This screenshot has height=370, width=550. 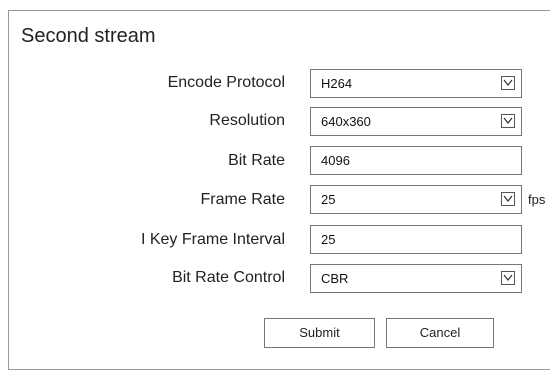 I want to click on i-key-frame-interval-value: 25, so click(x=328, y=239).